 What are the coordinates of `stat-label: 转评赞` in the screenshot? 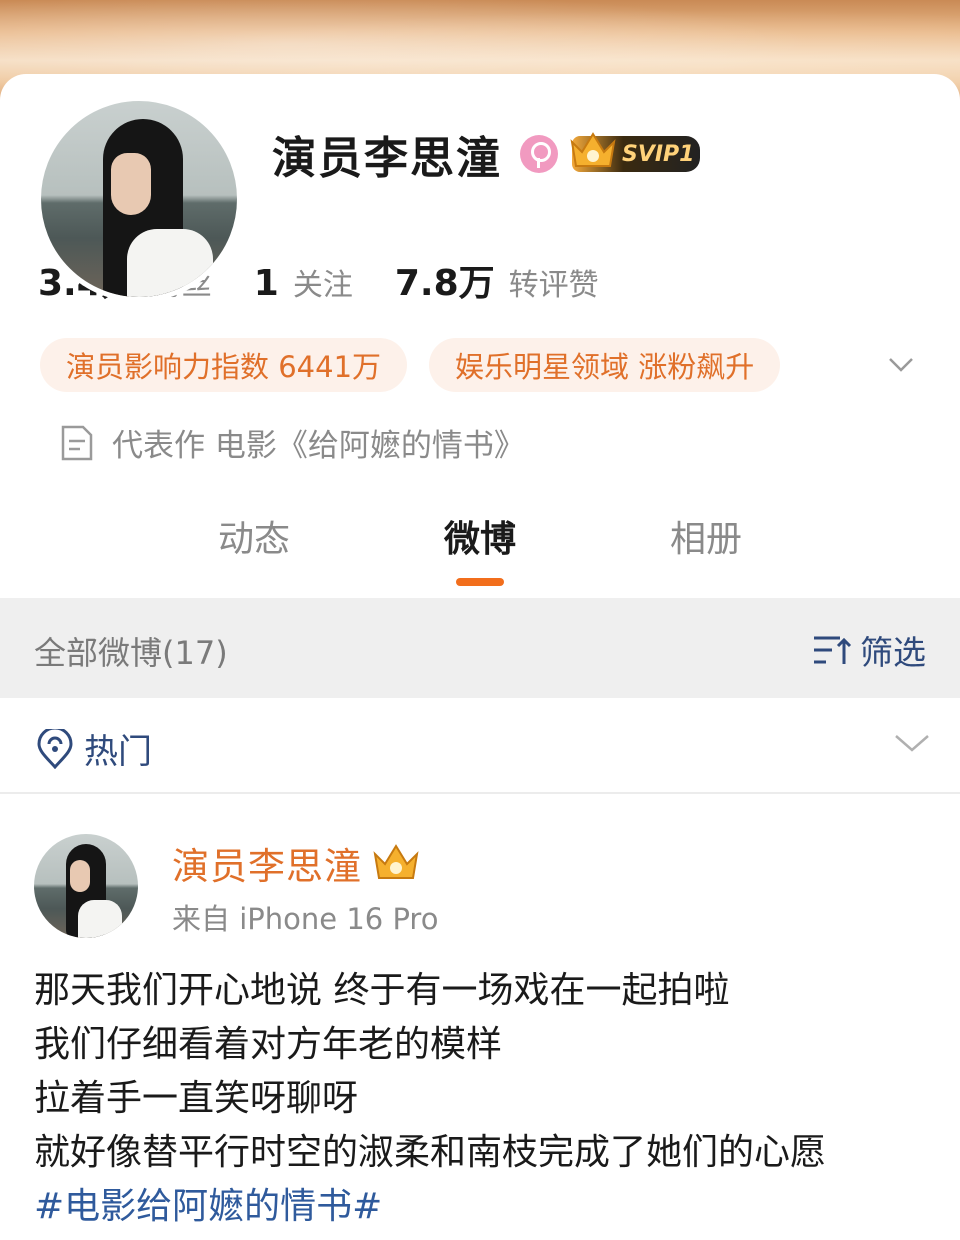 It's located at (553, 285).